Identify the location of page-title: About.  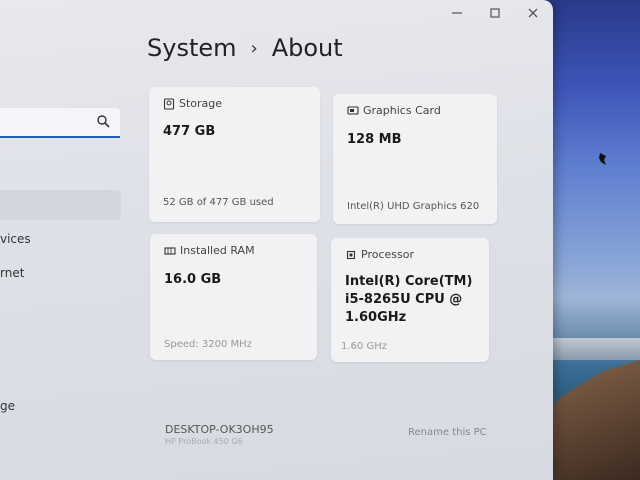
(307, 48).